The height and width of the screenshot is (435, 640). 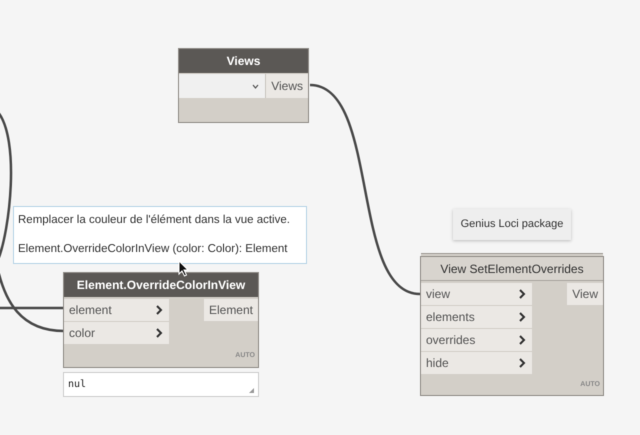 What do you see at coordinates (153, 249) in the screenshot?
I see `tooltip-signature: Element.OverrideColorInView (color: Color): Element` at bounding box center [153, 249].